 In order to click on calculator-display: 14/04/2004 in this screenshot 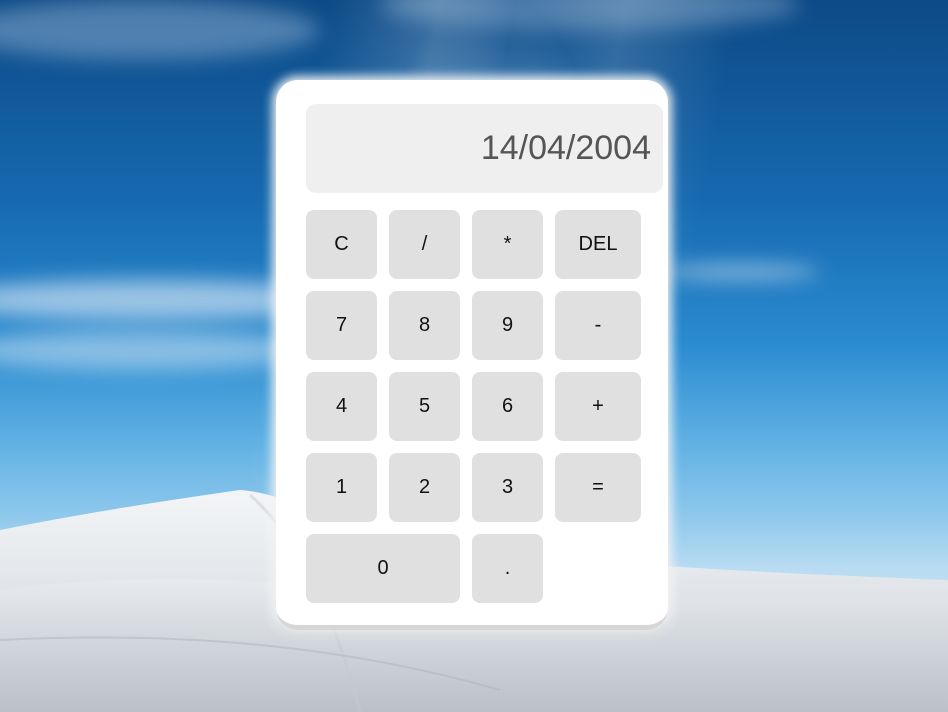, I will do `click(484, 148)`.